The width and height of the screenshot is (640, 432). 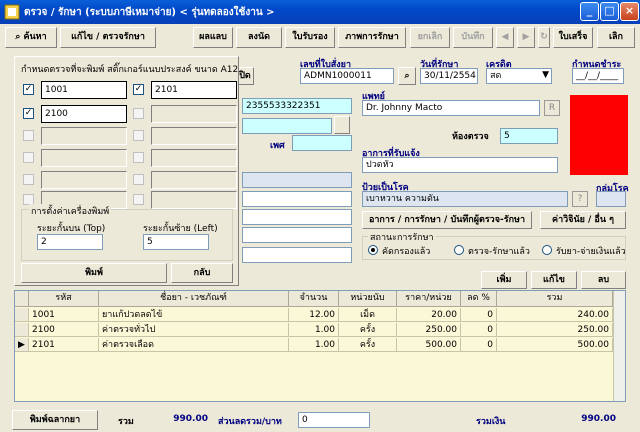 I want to click on other-fees-button: ค่าวิจินัย / อื่น ๆ, so click(x=583, y=220).